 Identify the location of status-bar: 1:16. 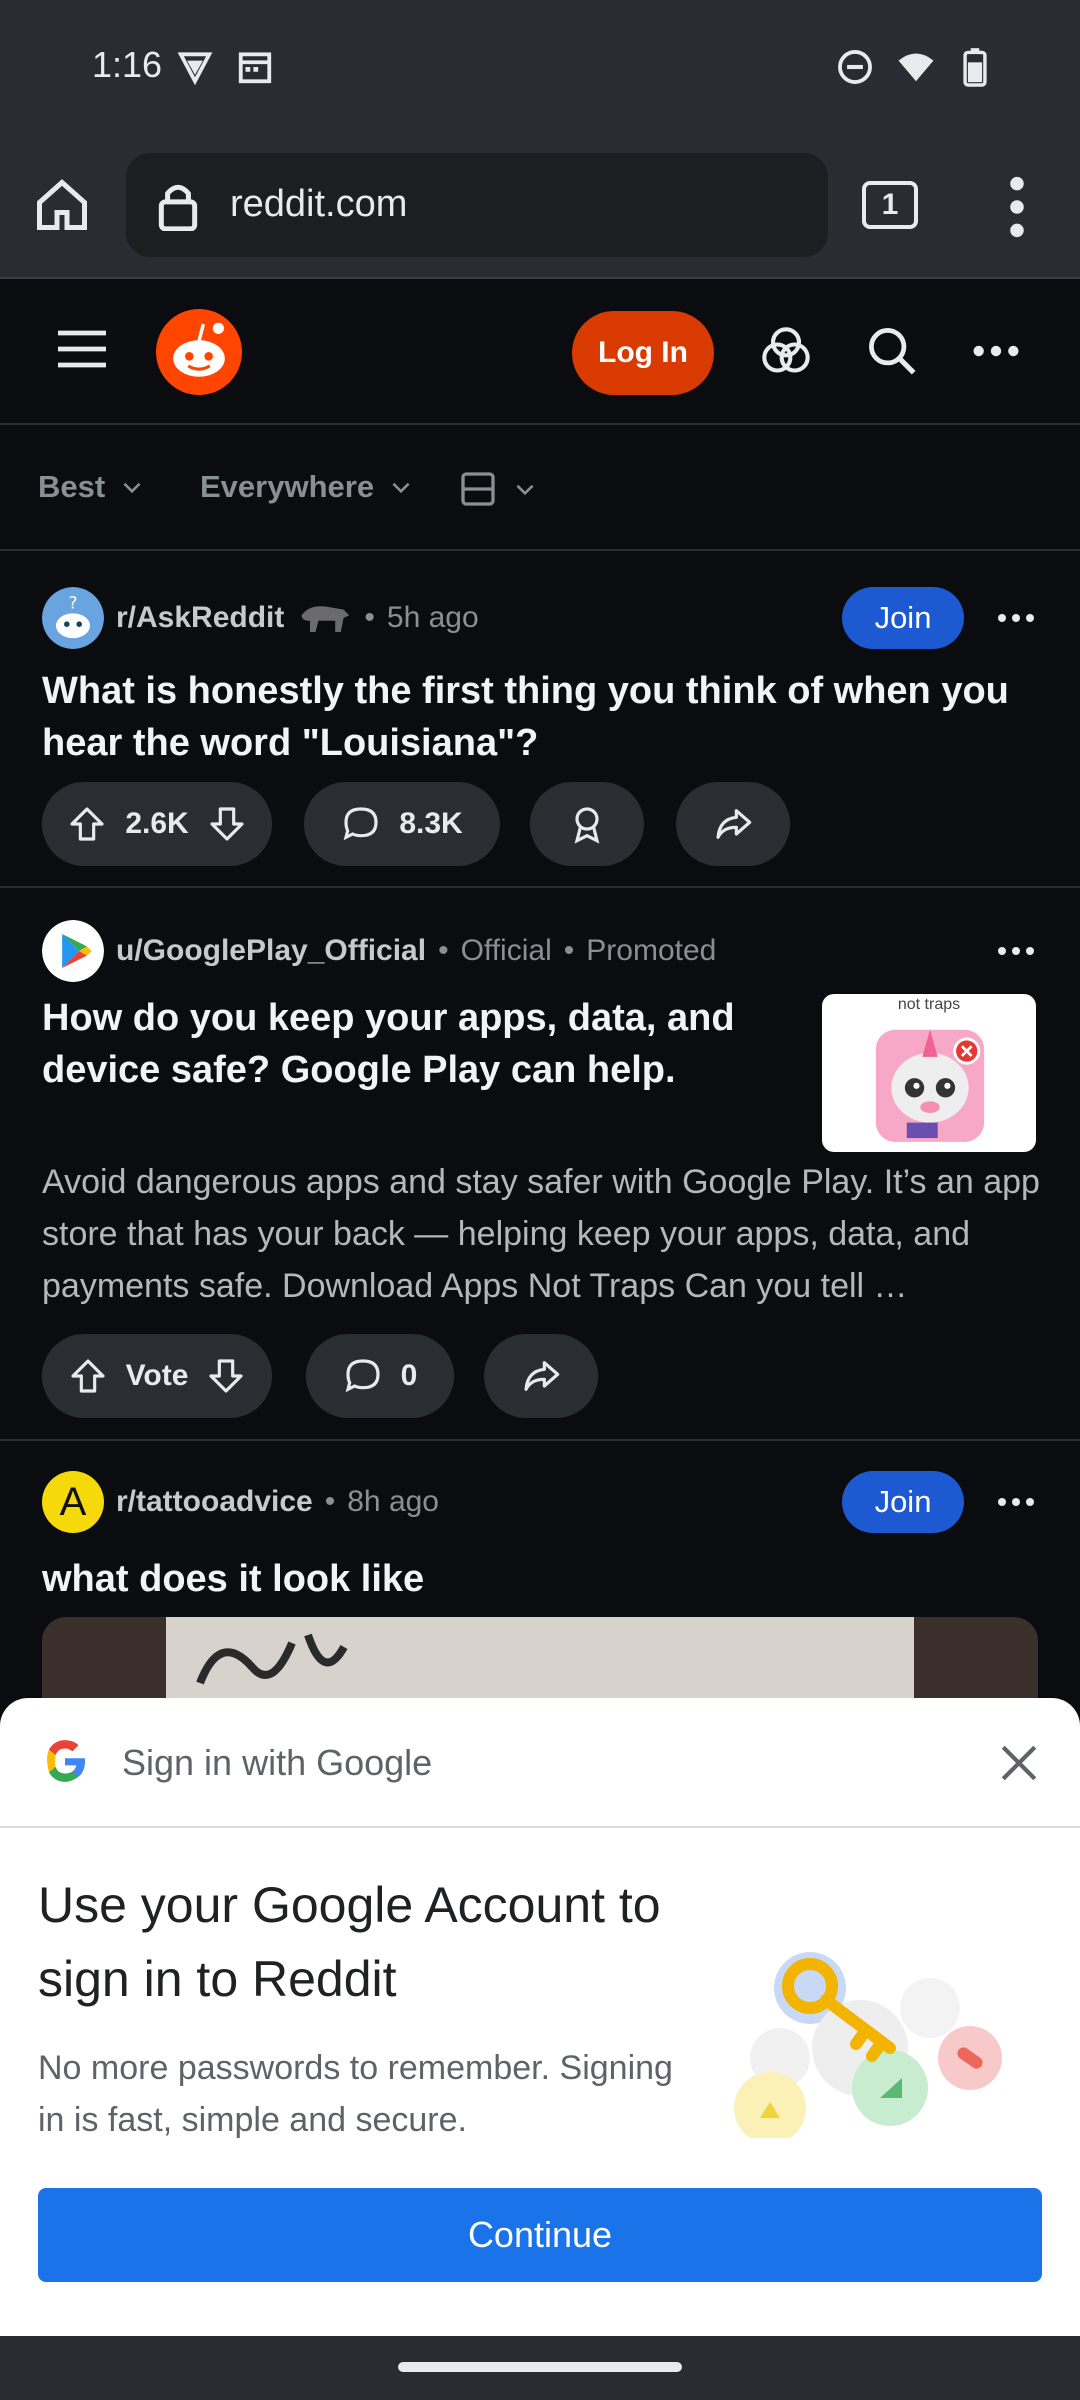
(540, 67).